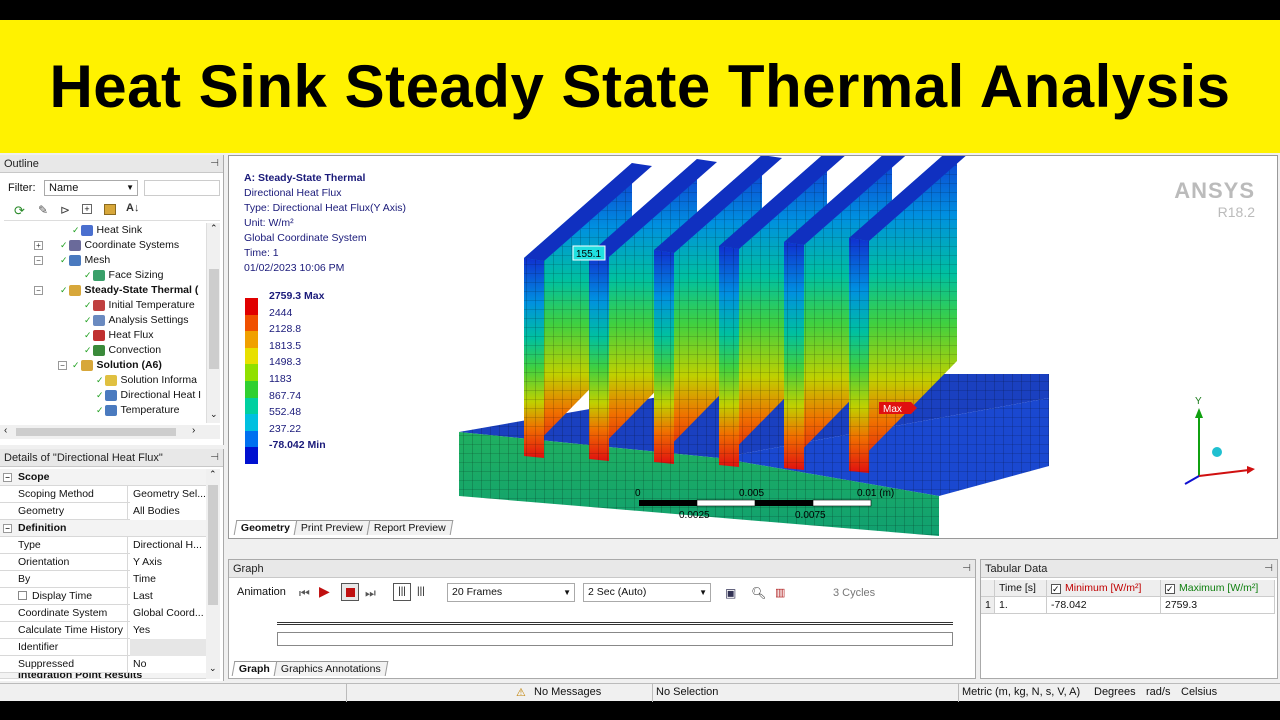  What do you see at coordinates (22, 595) in the screenshot?
I see `checkbox` at bounding box center [22, 595].